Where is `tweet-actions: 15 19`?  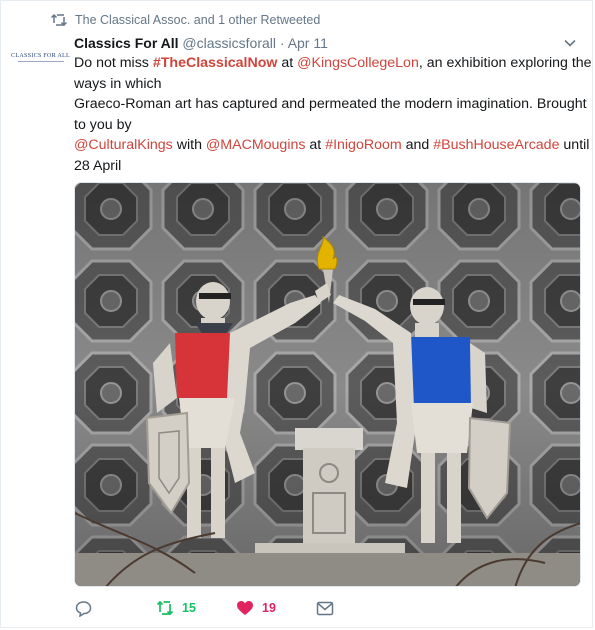 tweet-actions: 15 19 is located at coordinates (314, 608).